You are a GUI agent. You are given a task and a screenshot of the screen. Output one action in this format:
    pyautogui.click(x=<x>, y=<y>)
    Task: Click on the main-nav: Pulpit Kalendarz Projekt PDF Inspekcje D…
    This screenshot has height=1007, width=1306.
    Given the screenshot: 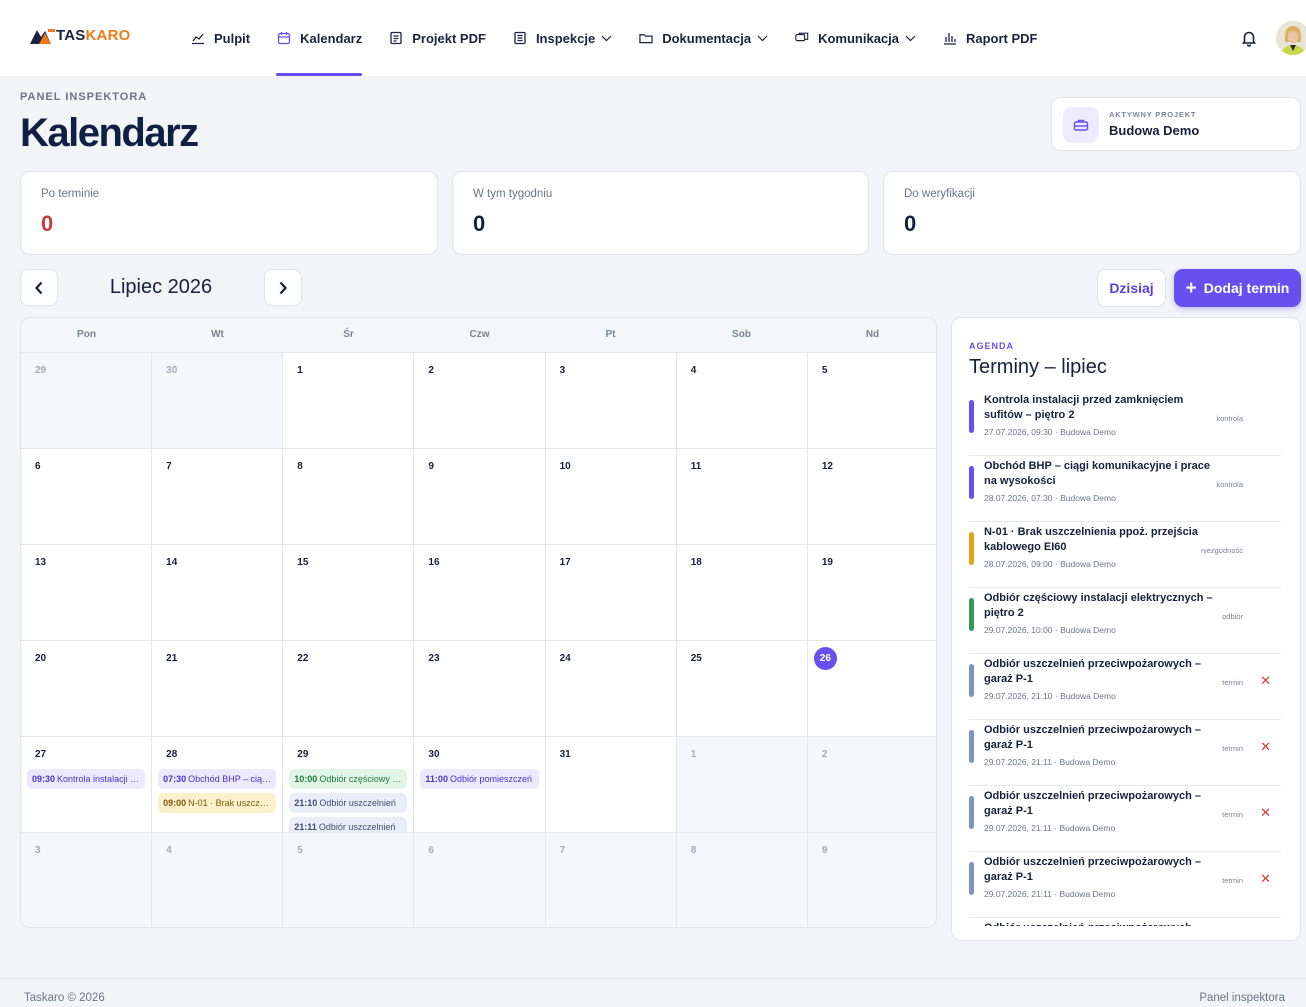 What is the action you would take?
    pyautogui.click(x=628, y=38)
    